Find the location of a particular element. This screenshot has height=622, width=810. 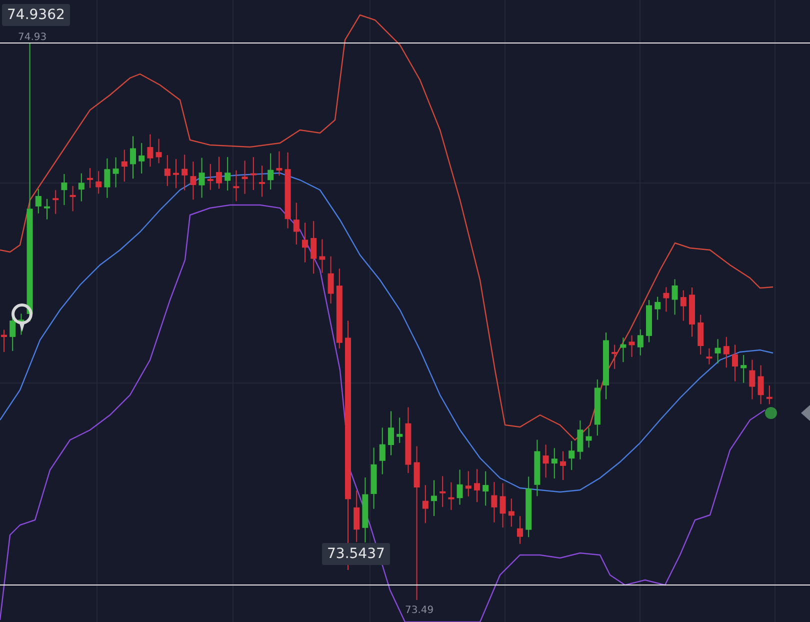

level-label: 73.49 is located at coordinates (419, 610).